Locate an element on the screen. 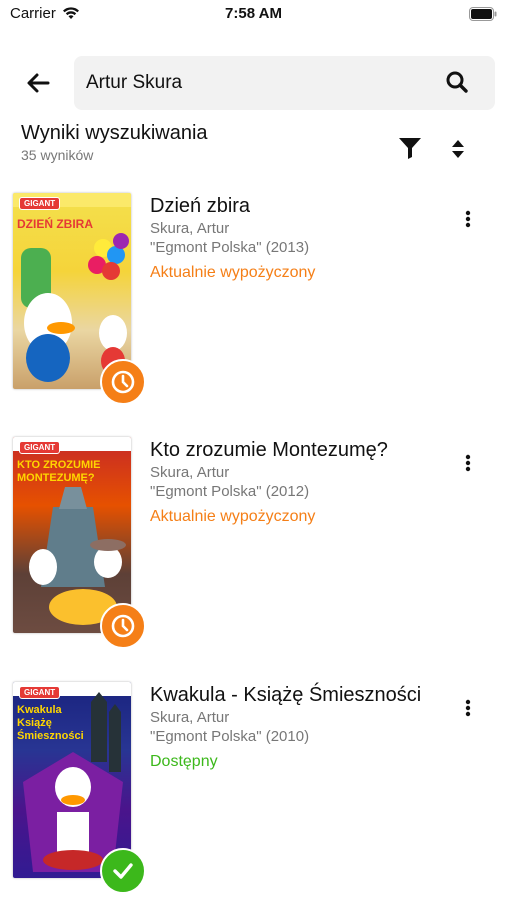 Image resolution: width=507 pixels, height=900 pixels. sort-button is located at coordinates (461, 150).